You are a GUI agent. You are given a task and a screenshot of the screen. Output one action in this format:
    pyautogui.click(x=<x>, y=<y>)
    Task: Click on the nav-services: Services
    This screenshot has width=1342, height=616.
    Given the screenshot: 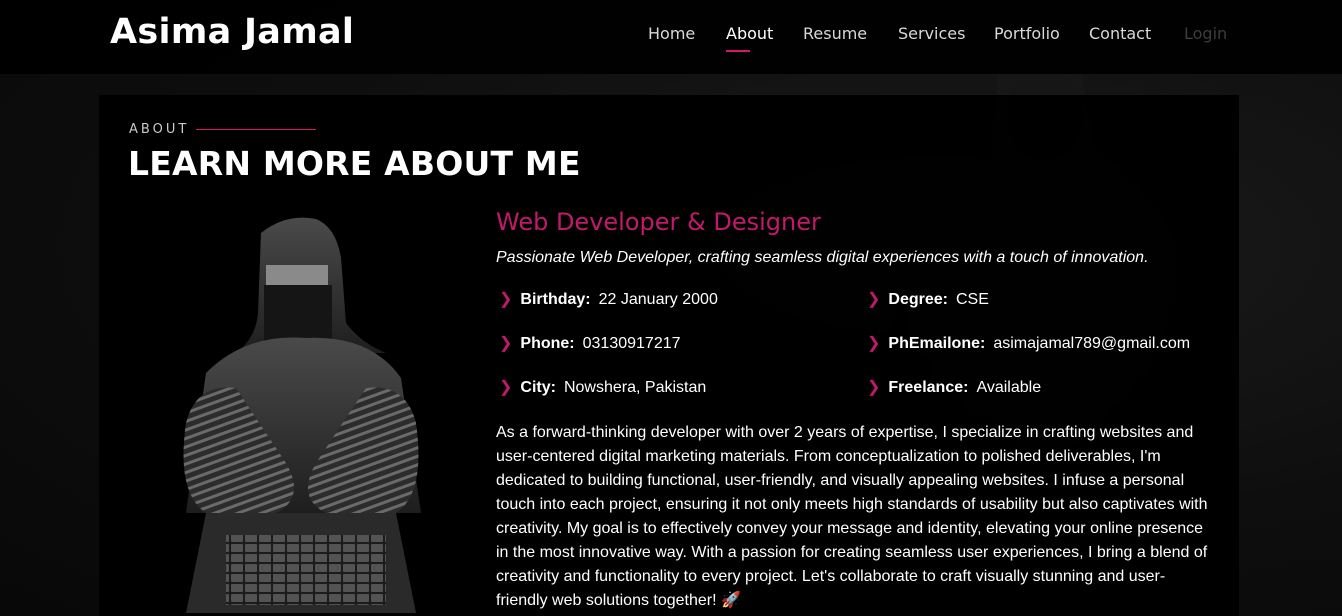 What is the action you would take?
    pyautogui.click(x=931, y=33)
    